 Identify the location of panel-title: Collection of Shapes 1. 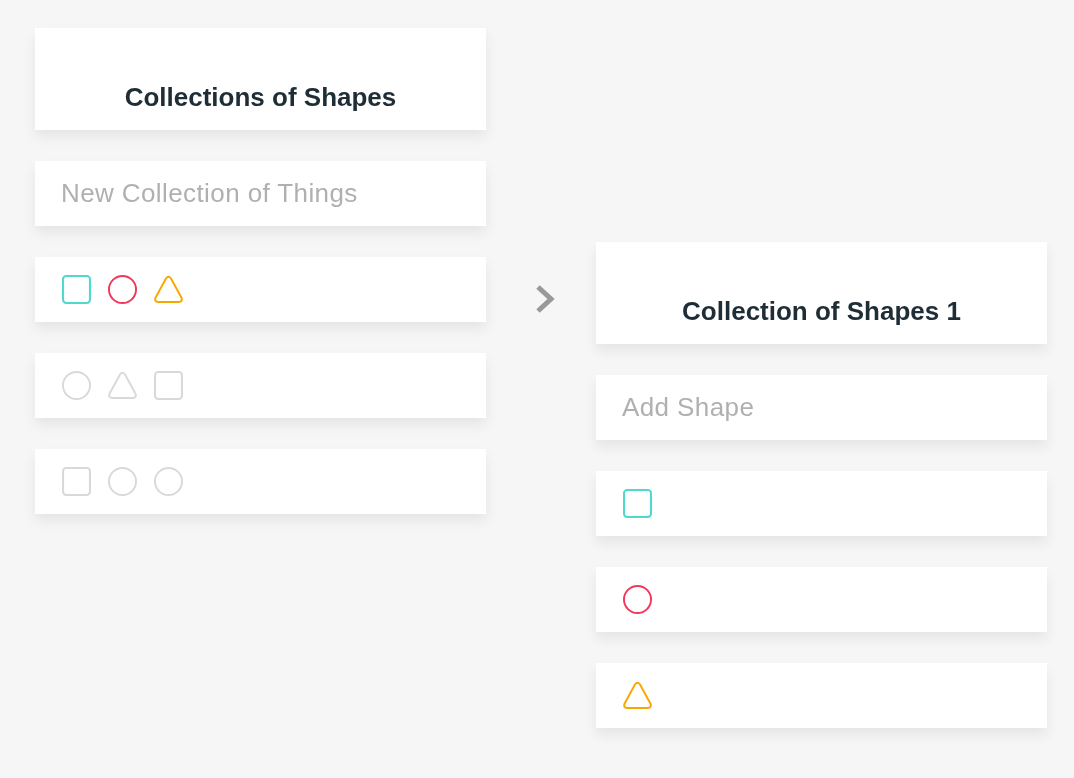
(821, 311).